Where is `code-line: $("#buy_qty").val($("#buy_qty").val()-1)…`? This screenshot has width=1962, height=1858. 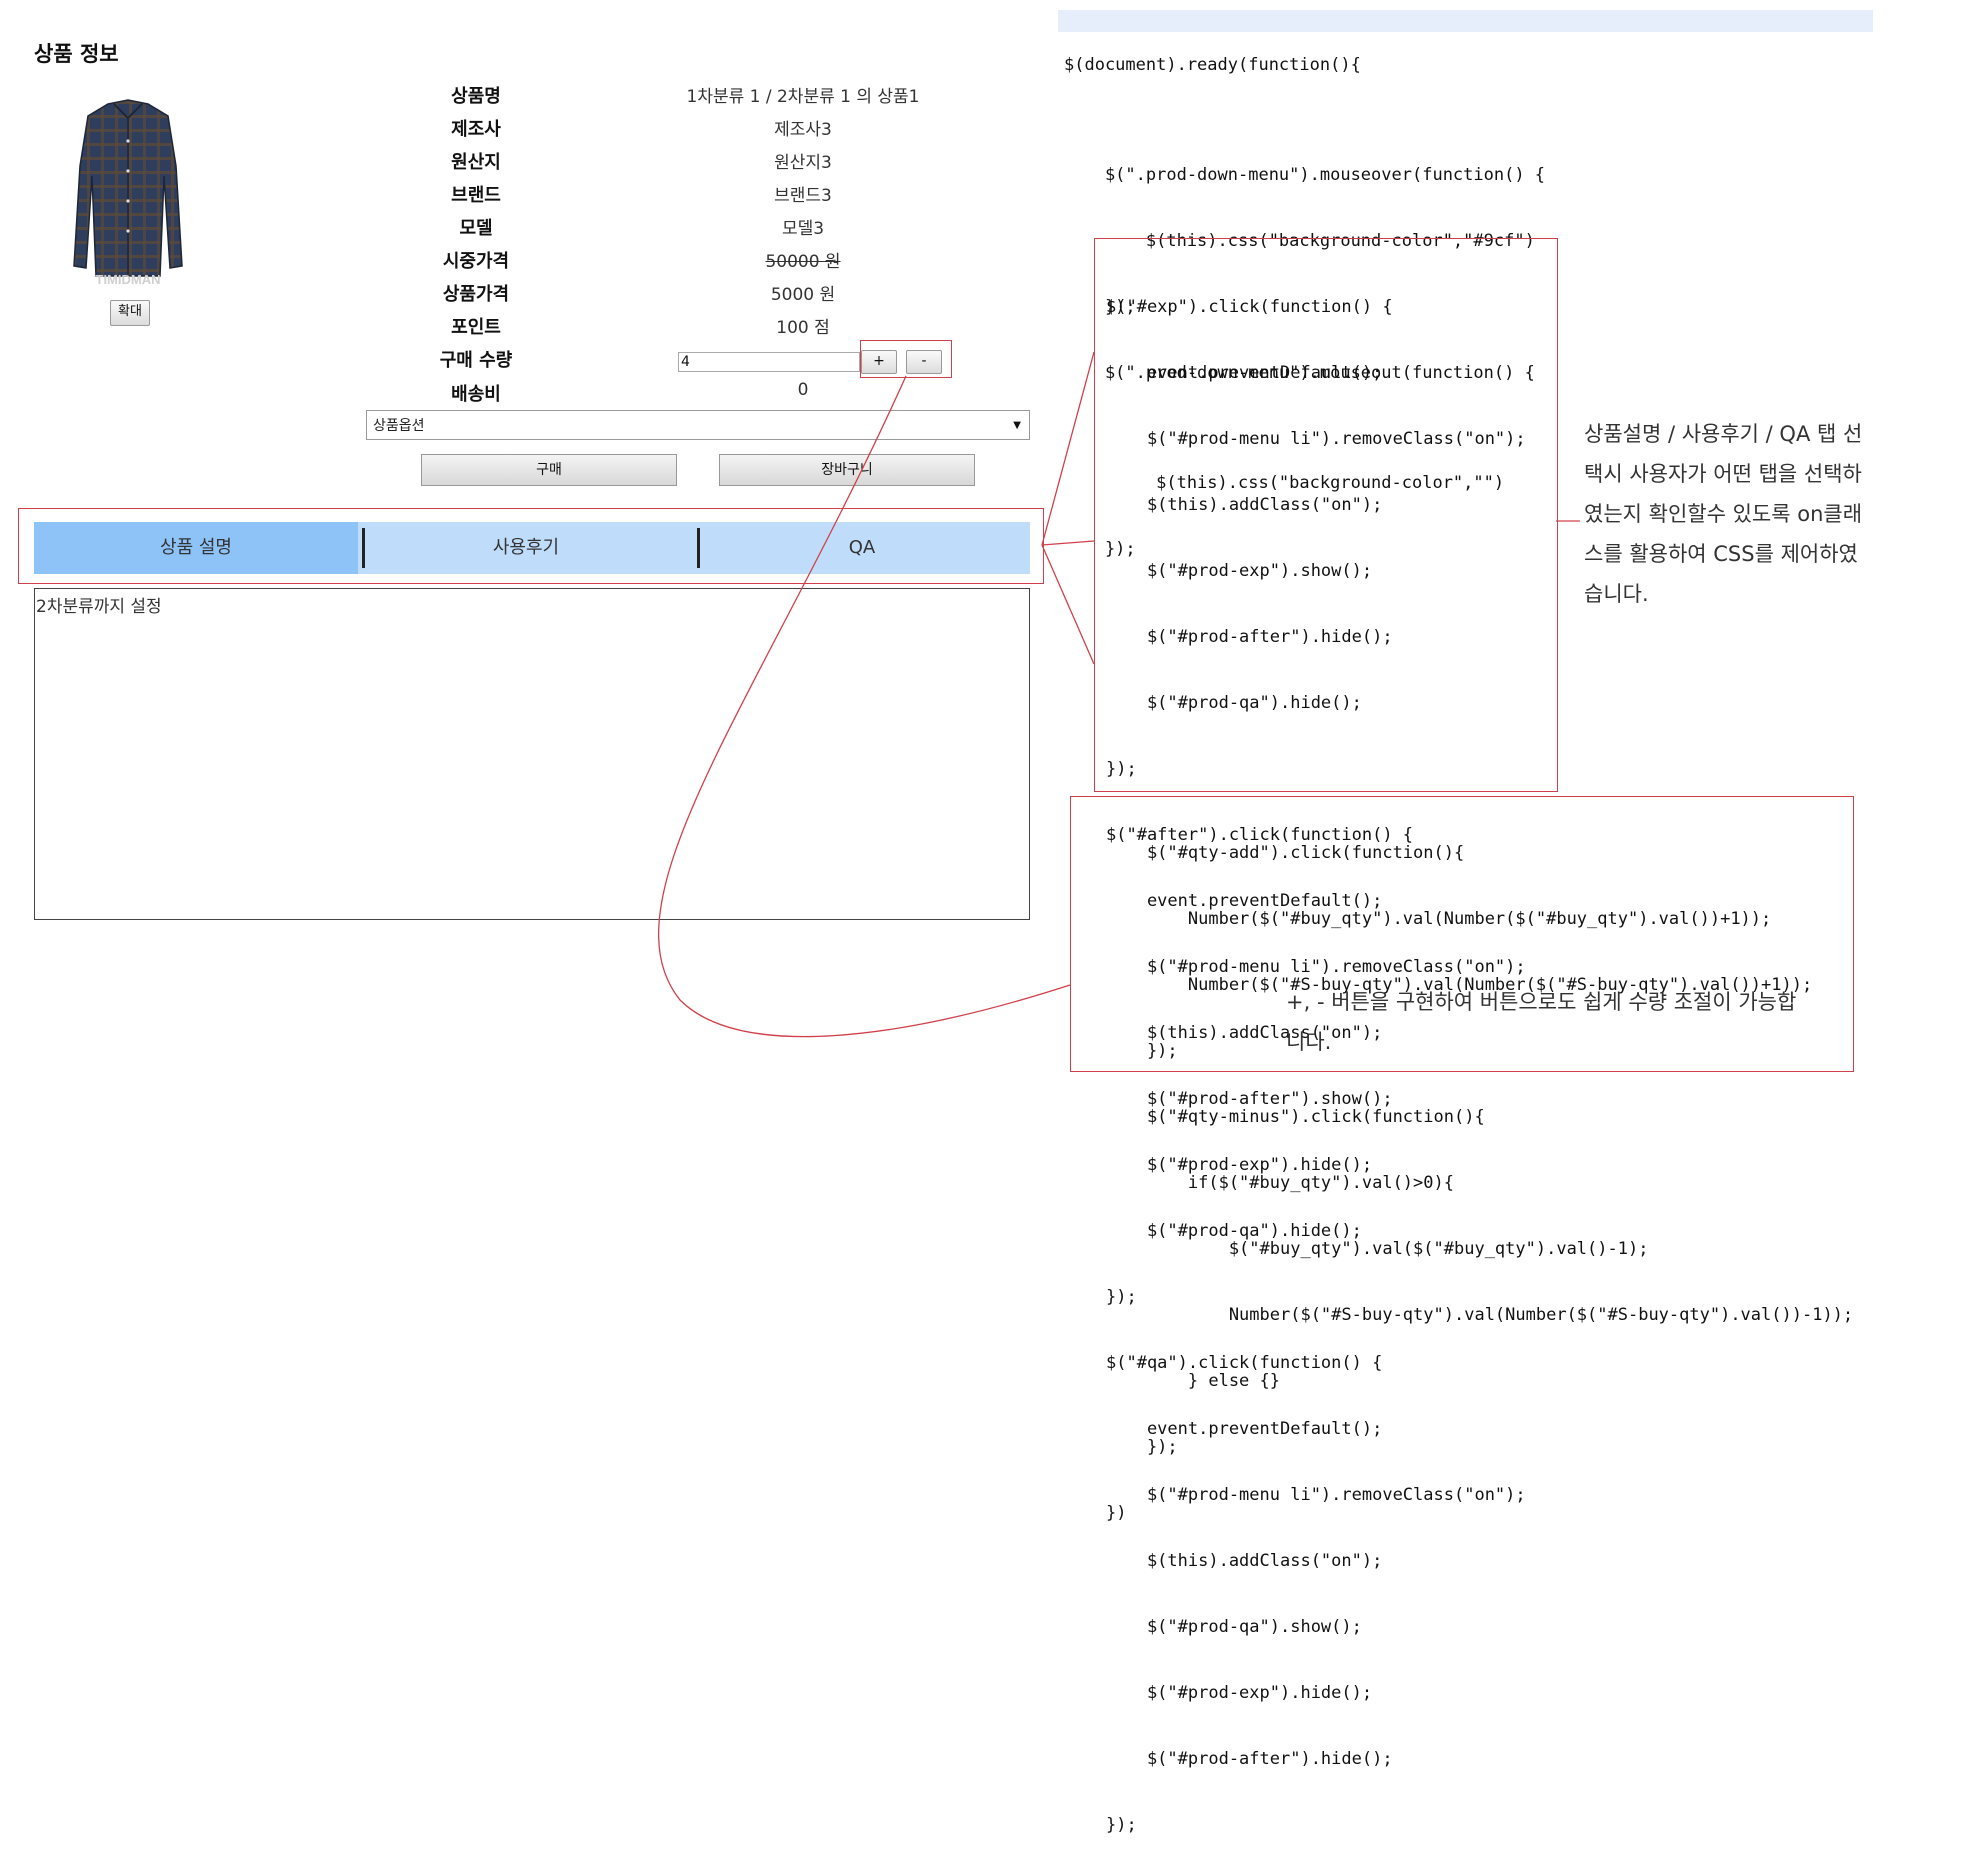
code-line: $("#buy_qty").val($("#buy_qty").val()-1)… is located at coordinates (1377, 1249).